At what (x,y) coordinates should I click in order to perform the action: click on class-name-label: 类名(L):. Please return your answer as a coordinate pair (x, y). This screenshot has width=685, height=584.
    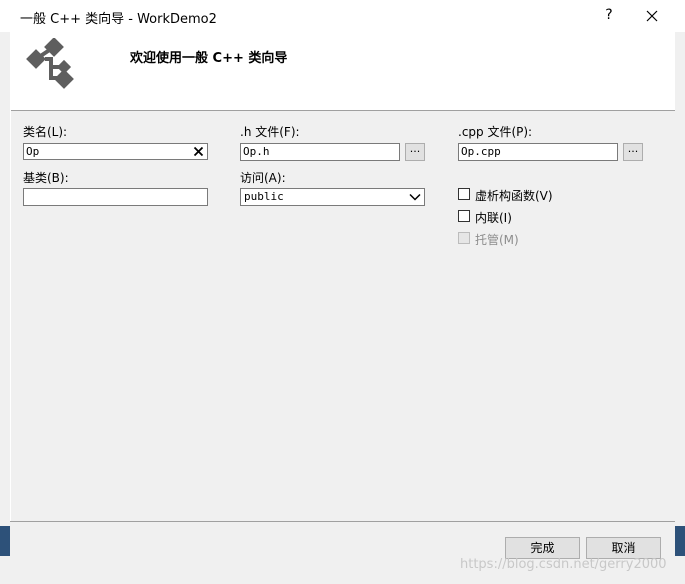
    Looking at the image, I should click on (45, 132).